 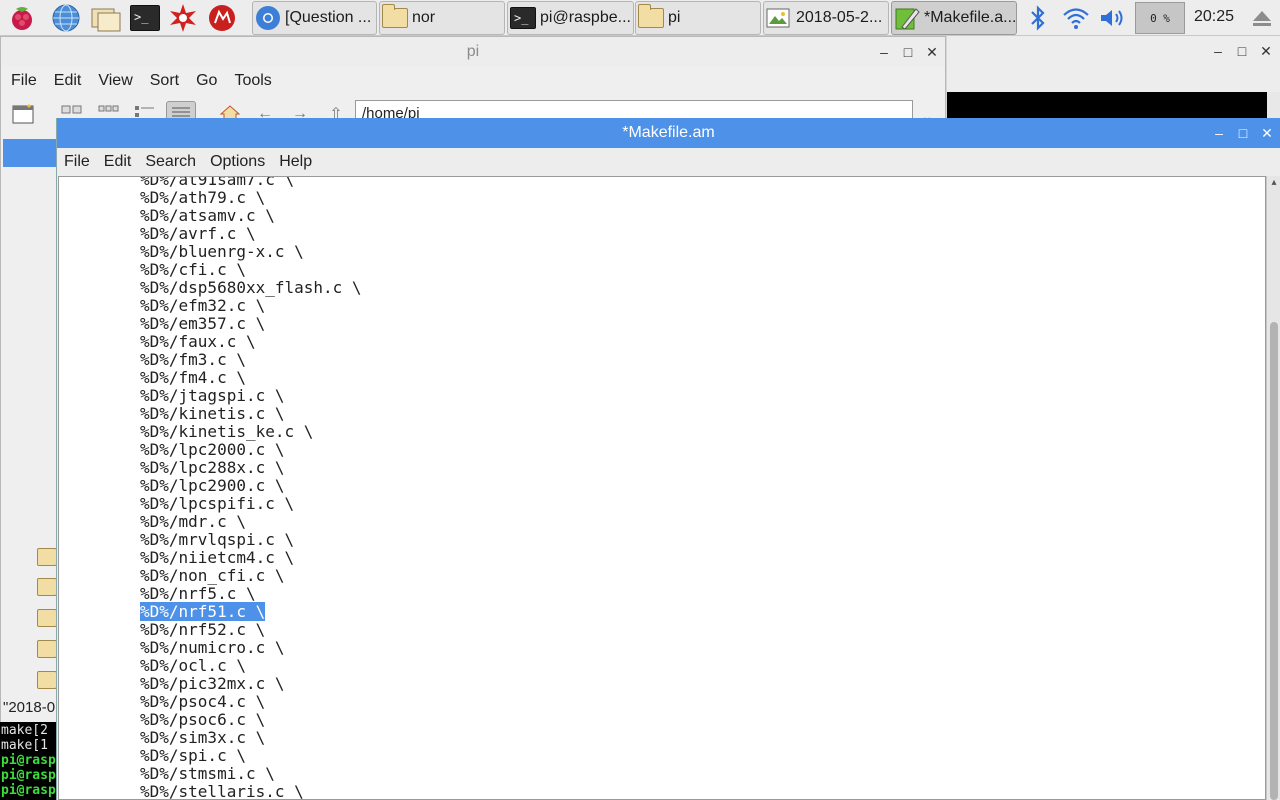 I want to click on wifi-icon, so click(x=1076, y=18).